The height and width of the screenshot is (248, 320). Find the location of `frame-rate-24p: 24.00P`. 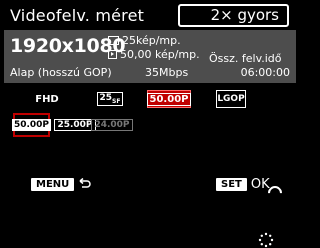

frame-rate-24p: 24.00P is located at coordinates (112, 125).